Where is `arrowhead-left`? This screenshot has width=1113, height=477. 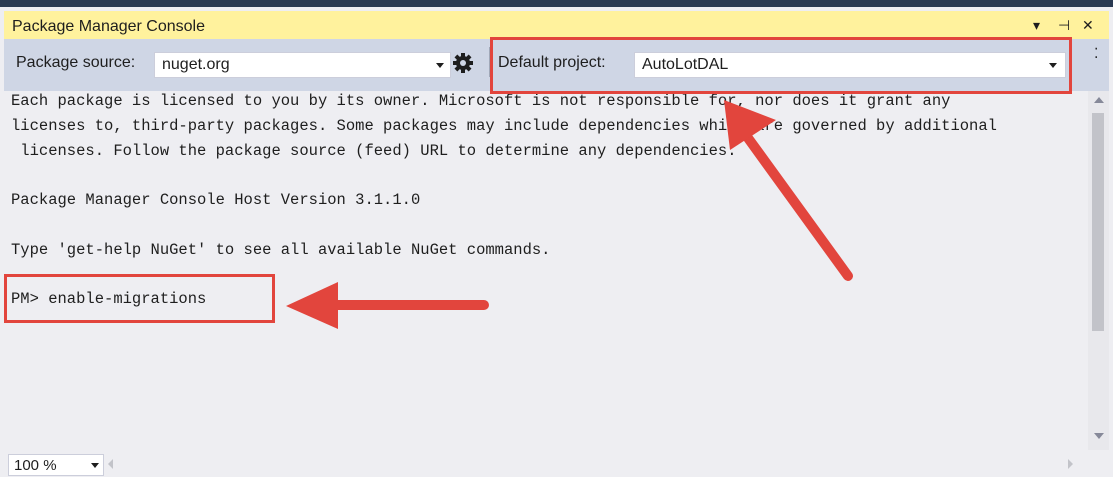 arrowhead-left is located at coordinates (312, 305).